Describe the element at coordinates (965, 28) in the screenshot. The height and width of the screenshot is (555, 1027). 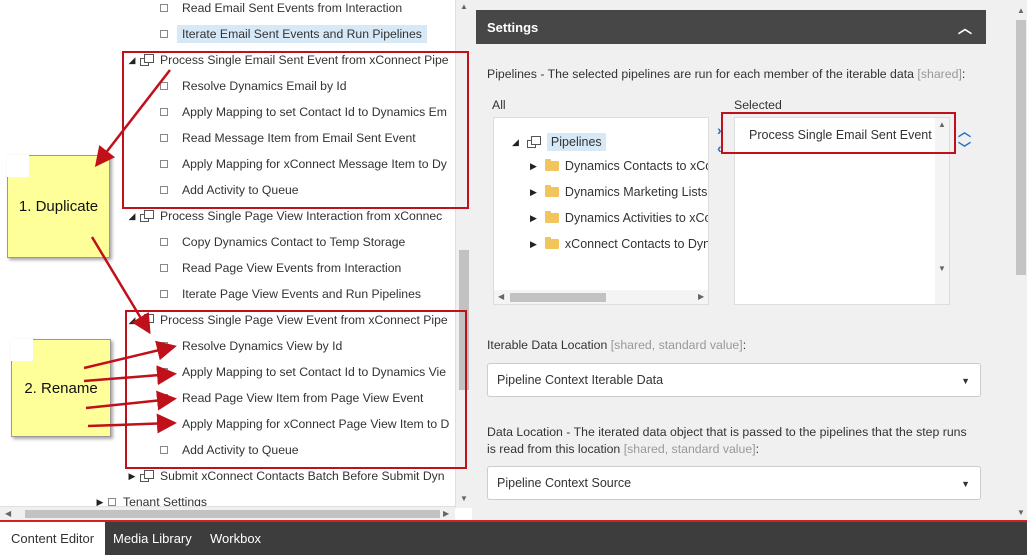
I see `chevron-up-icon: ︿` at that location.